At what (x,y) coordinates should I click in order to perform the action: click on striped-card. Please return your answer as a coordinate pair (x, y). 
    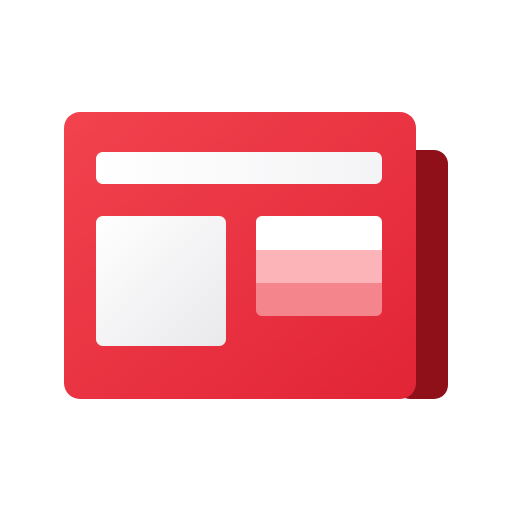
    Looking at the image, I should click on (319, 266).